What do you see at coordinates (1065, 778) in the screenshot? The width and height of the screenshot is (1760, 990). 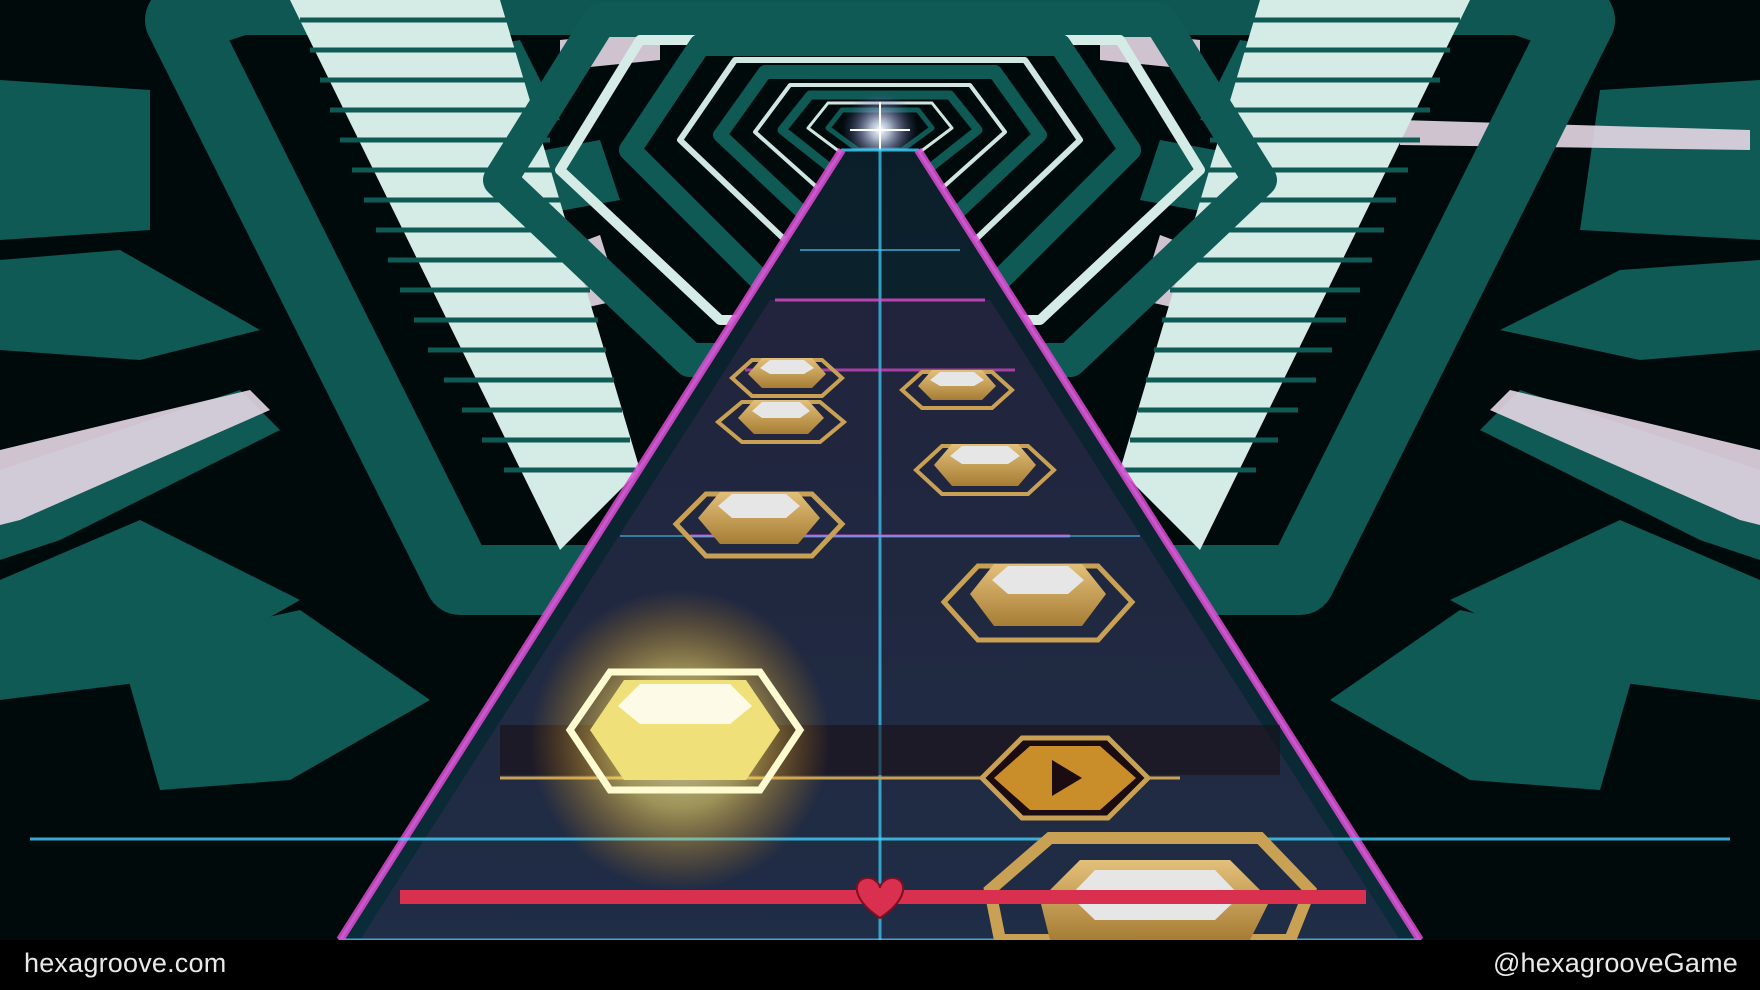 I see `play-triangle-icon` at bounding box center [1065, 778].